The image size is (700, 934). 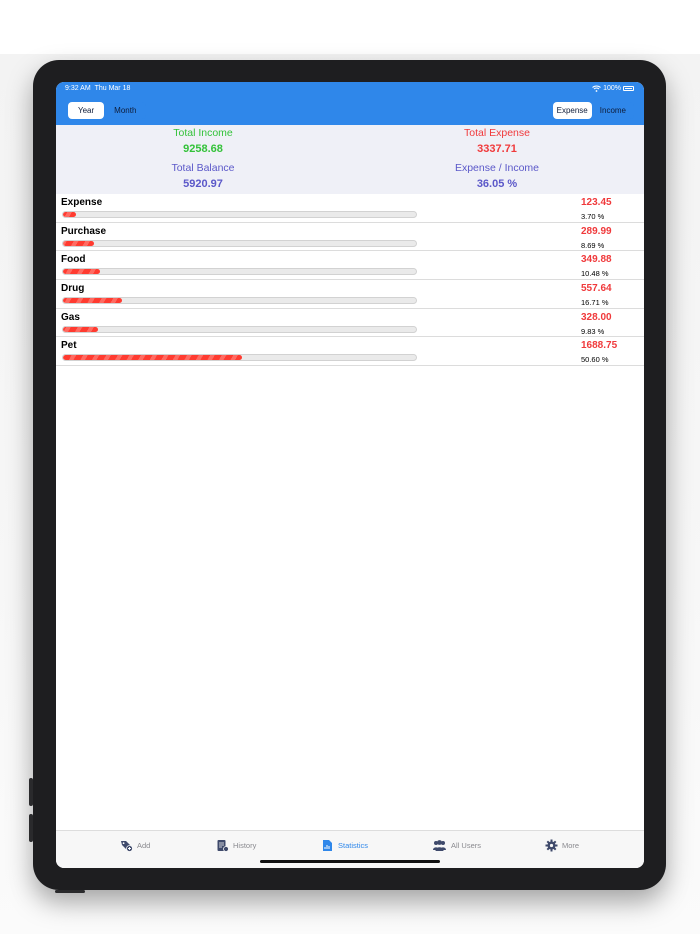 What do you see at coordinates (203, 133) in the screenshot?
I see `total-income-label: Total Income` at bounding box center [203, 133].